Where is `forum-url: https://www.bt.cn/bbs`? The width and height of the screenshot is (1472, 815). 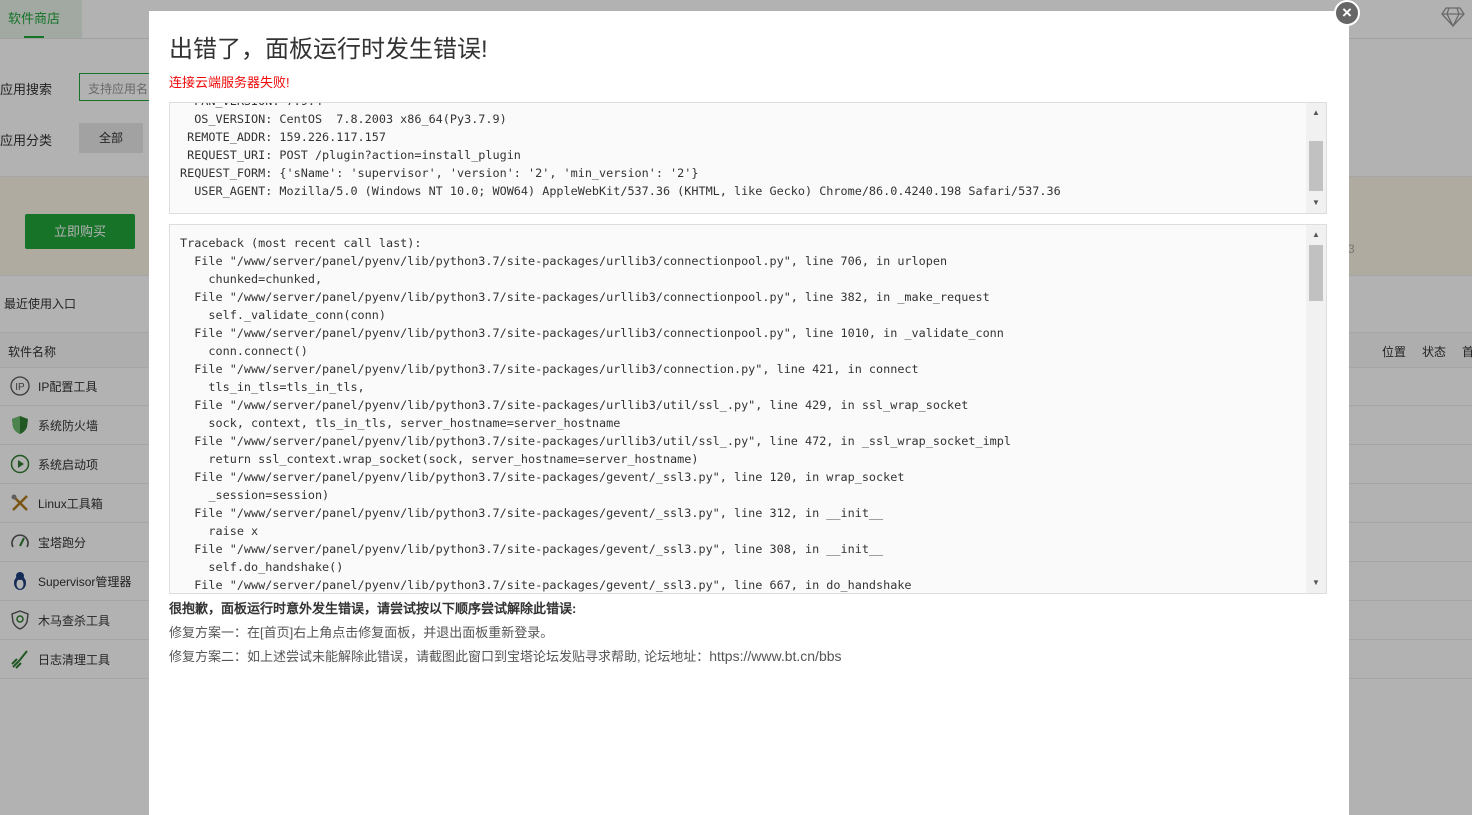 forum-url: https://www.bt.cn/bbs is located at coordinates (775, 656).